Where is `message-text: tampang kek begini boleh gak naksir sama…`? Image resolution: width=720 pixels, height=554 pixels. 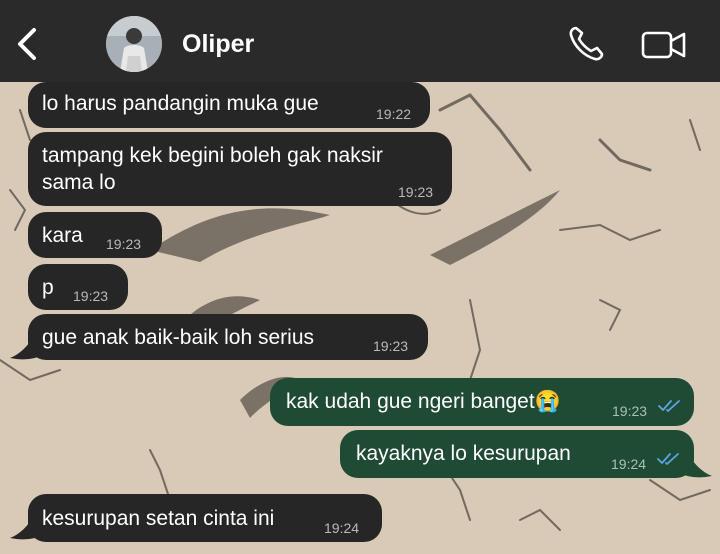
message-text: tampang kek begini boleh gak naksir sama… is located at coordinates (212, 169).